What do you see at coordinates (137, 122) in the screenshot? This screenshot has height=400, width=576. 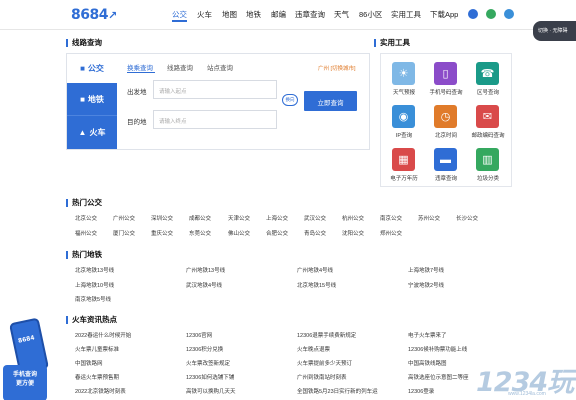 I see `to-label: 目的地` at bounding box center [137, 122].